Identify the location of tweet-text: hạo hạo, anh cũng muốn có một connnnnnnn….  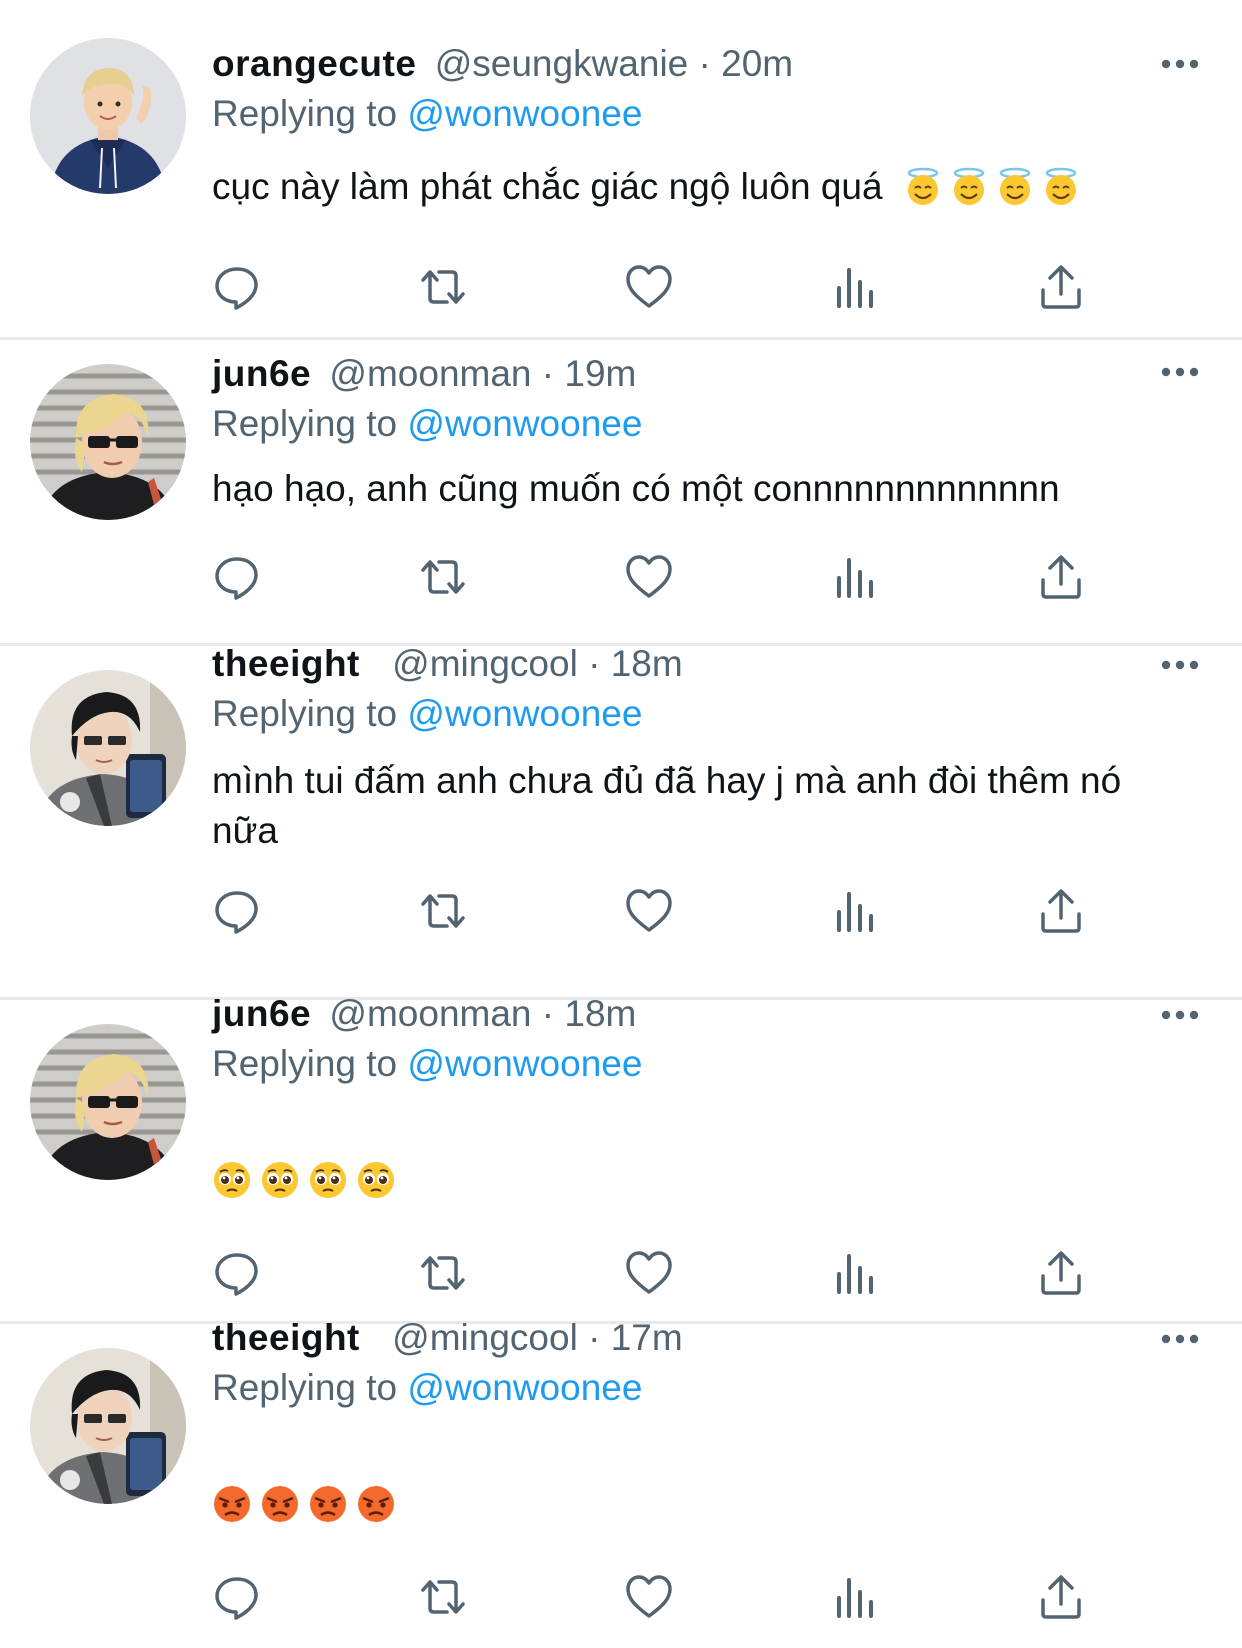
(702, 489).